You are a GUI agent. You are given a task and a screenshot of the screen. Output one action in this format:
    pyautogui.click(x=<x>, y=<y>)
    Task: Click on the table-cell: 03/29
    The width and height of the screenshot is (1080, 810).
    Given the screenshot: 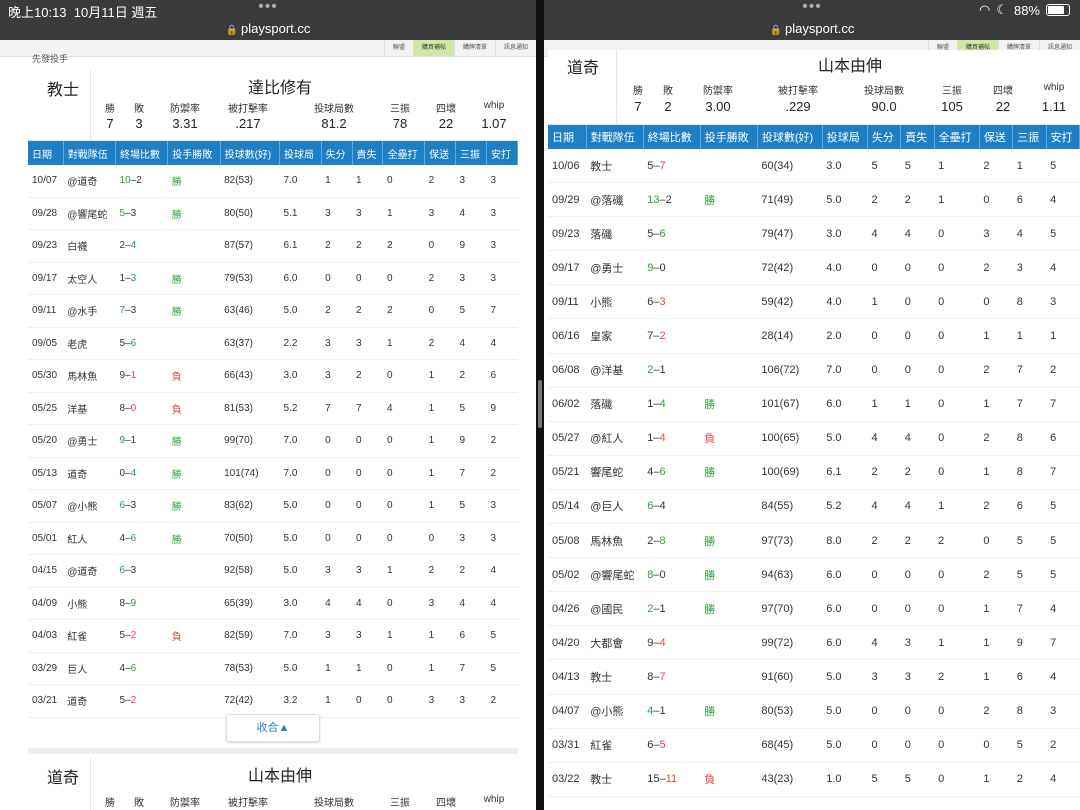 What is the action you would take?
    pyautogui.click(x=46, y=668)
    